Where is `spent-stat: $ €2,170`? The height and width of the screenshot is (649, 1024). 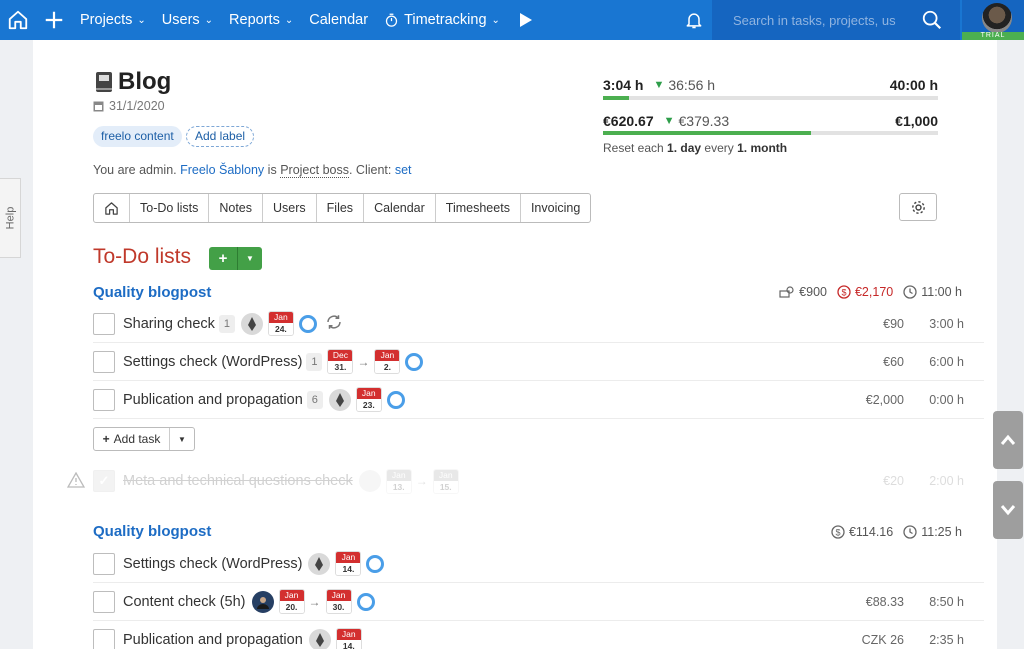
spent-stat: $ €2,170 is located at coordinates (865, 292).